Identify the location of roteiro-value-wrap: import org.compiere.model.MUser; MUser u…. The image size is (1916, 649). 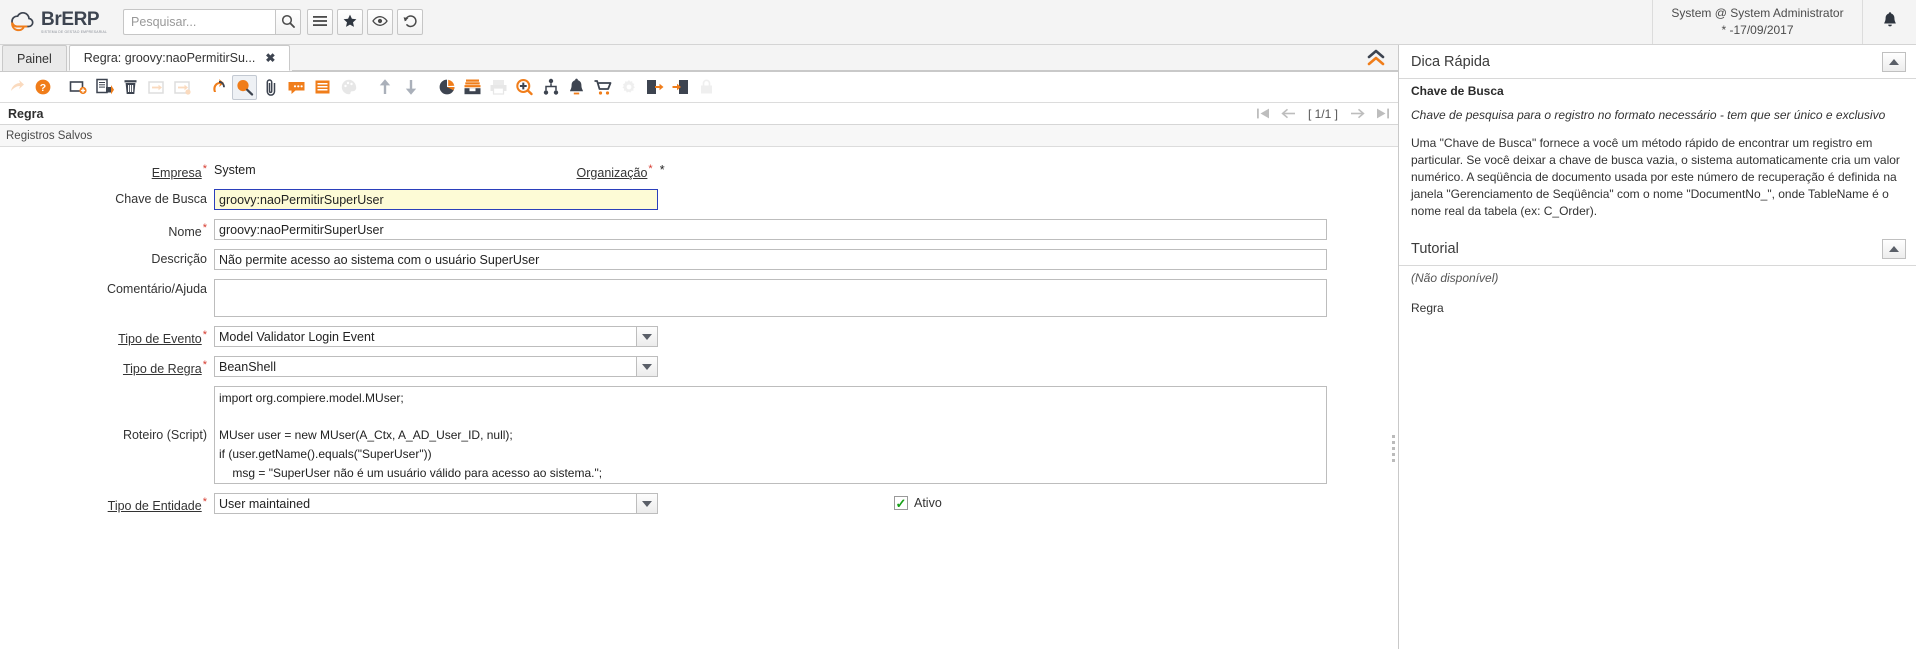
(770, 435).